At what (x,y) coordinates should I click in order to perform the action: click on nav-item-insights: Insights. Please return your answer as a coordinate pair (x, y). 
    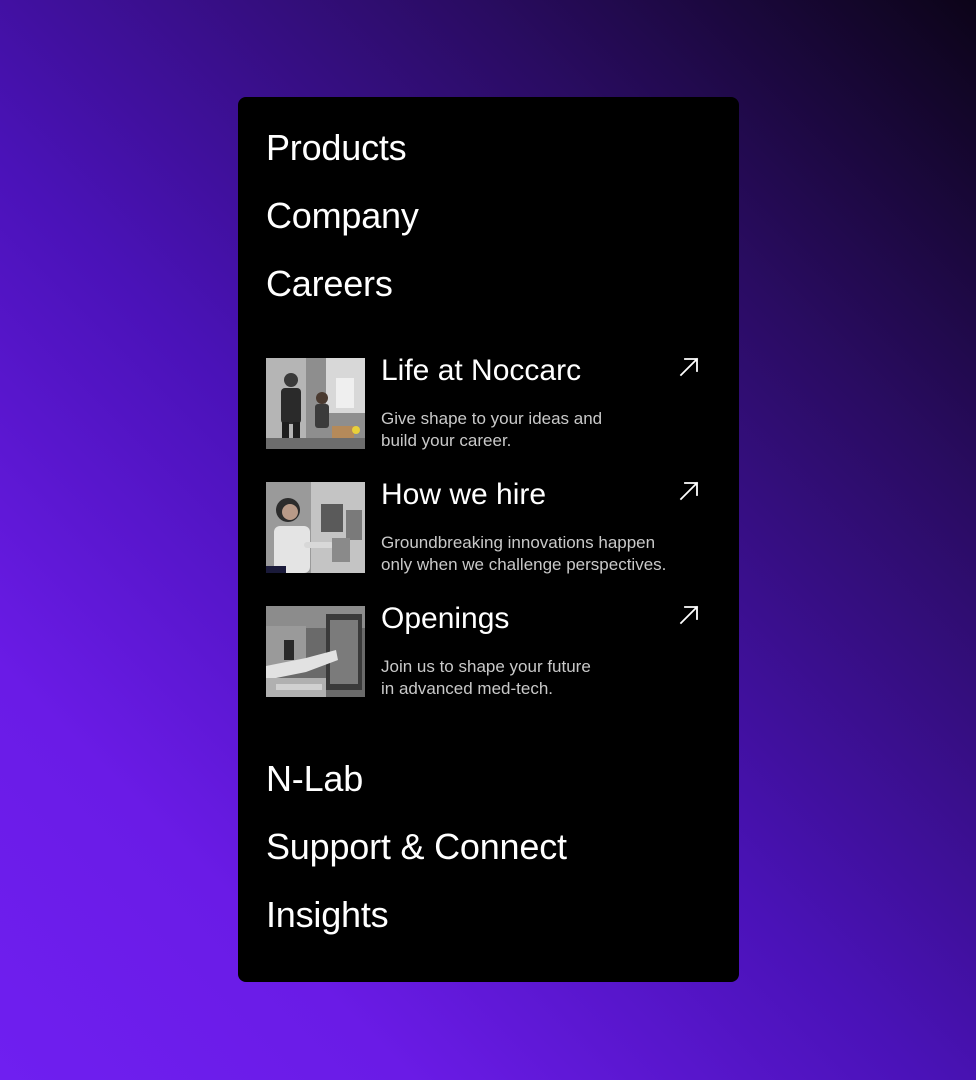
    Looking at the image, I should click on (327, 915).